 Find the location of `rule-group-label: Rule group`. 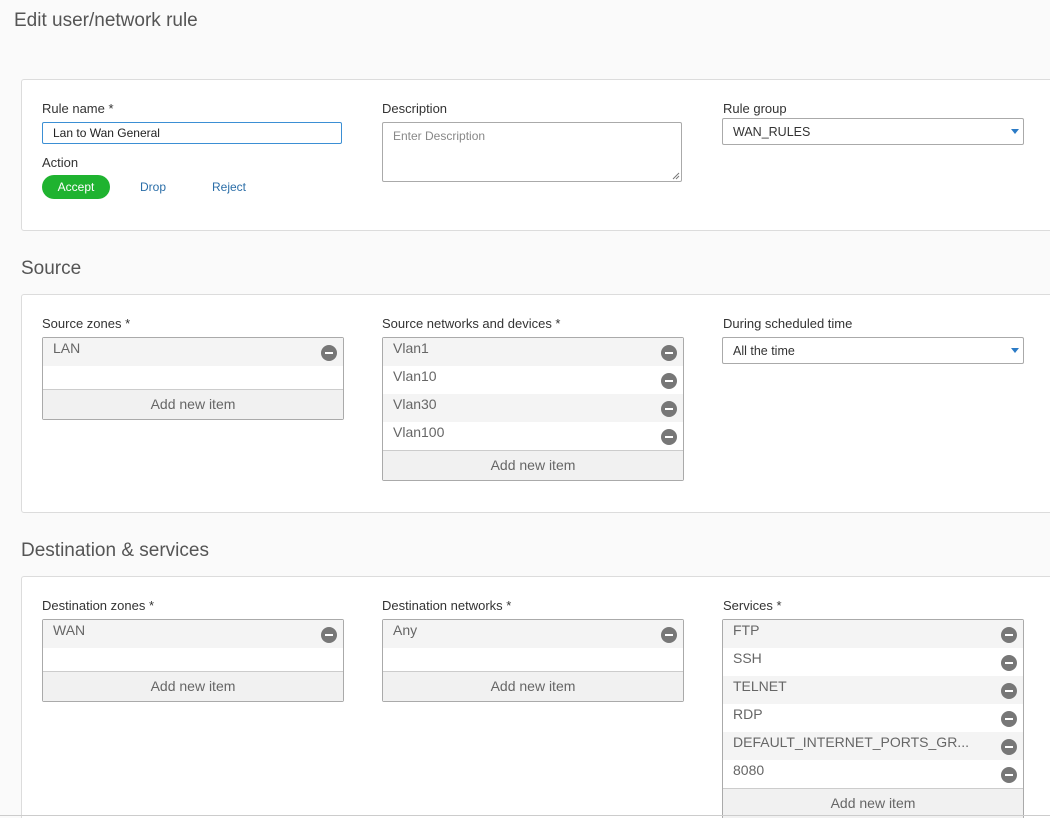

rule-group-label: Rule group is located at coordinates (755, 108).